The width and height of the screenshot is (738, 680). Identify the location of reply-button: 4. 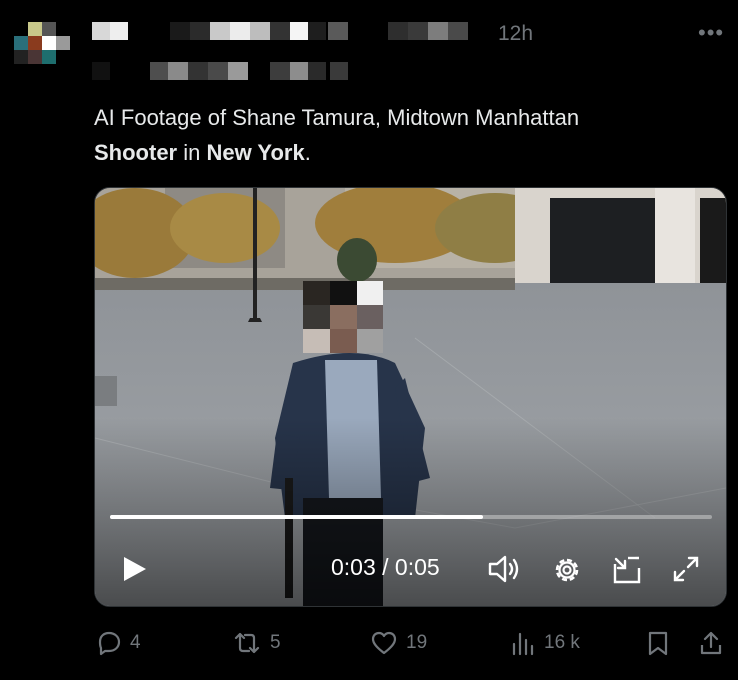
(118, 643).